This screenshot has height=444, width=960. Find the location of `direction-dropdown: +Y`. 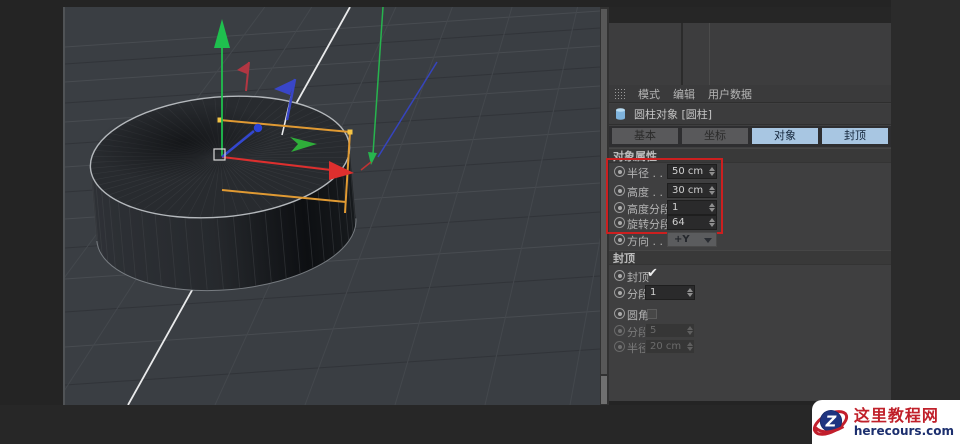

direction-dropdown: +Y is located at coordinates (692, 239).